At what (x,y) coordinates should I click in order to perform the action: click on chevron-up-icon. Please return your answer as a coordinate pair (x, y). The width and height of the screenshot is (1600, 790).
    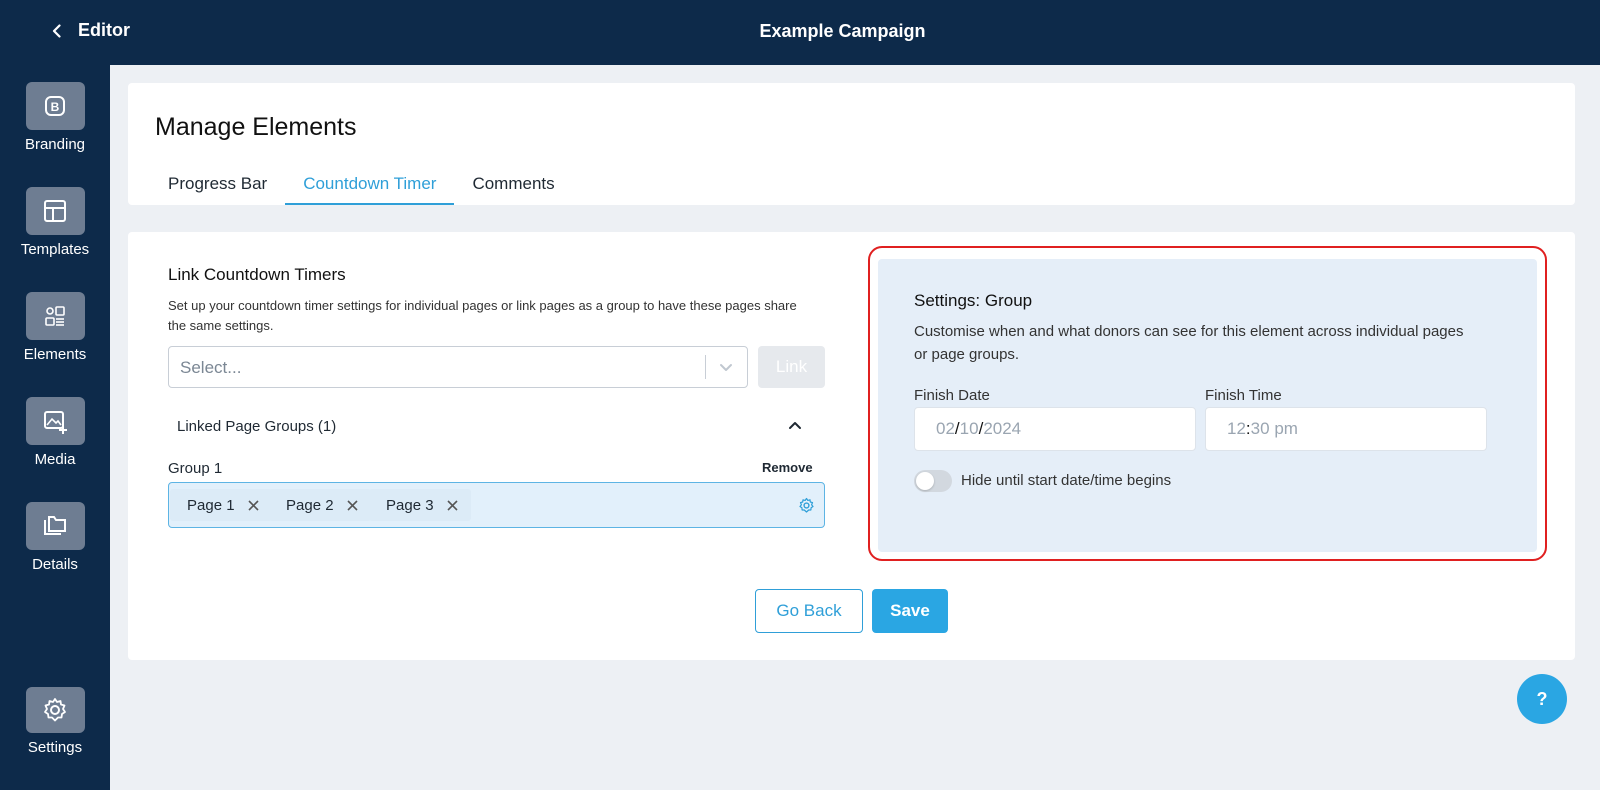
    Looking at the image, I should click on (795, 426).